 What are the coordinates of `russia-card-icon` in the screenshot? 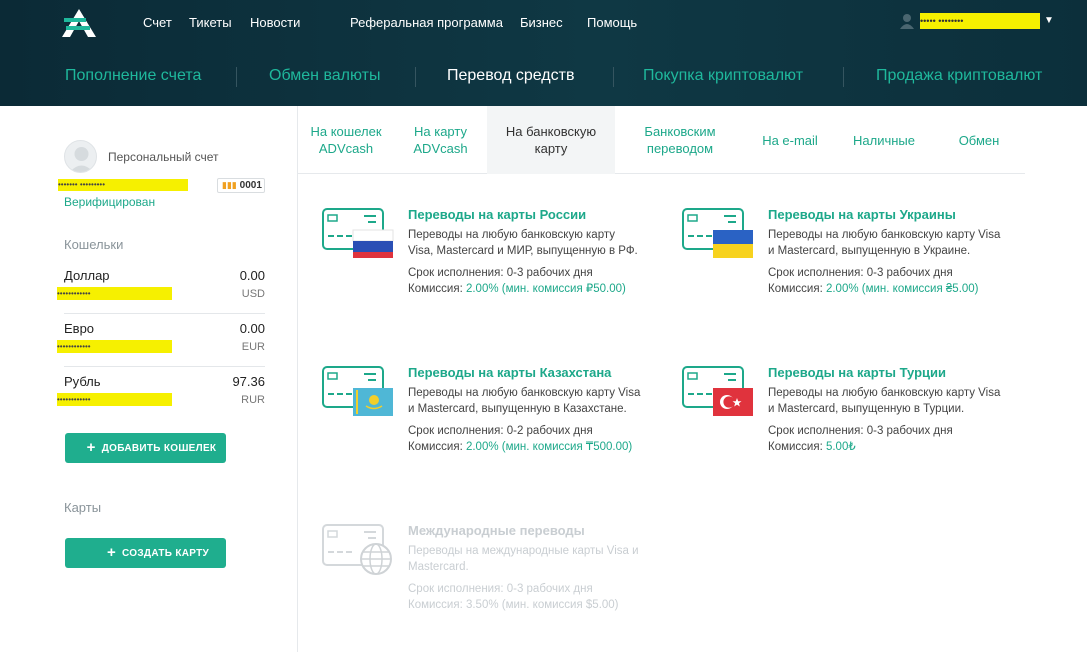 It's located at (358, 233).